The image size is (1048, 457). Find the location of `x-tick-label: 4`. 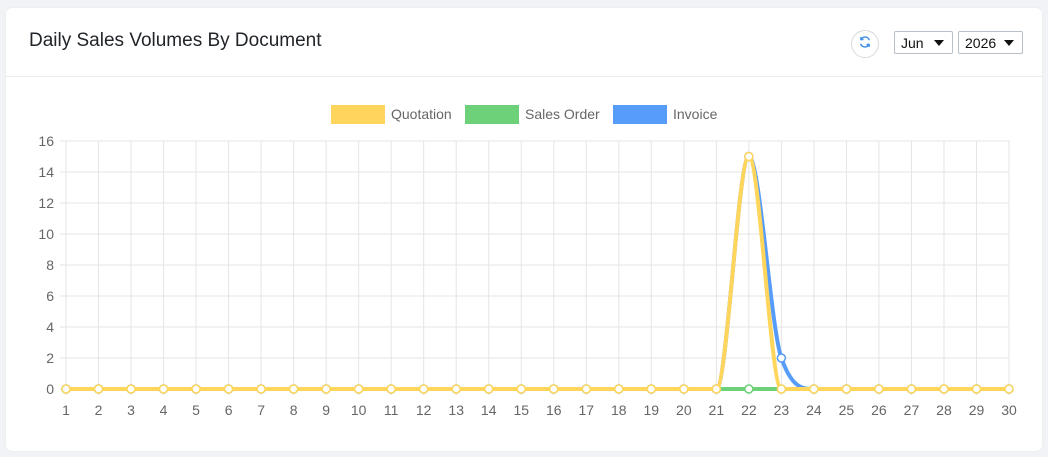

x-tick-label: 4 is located at coordinates (164, 410).